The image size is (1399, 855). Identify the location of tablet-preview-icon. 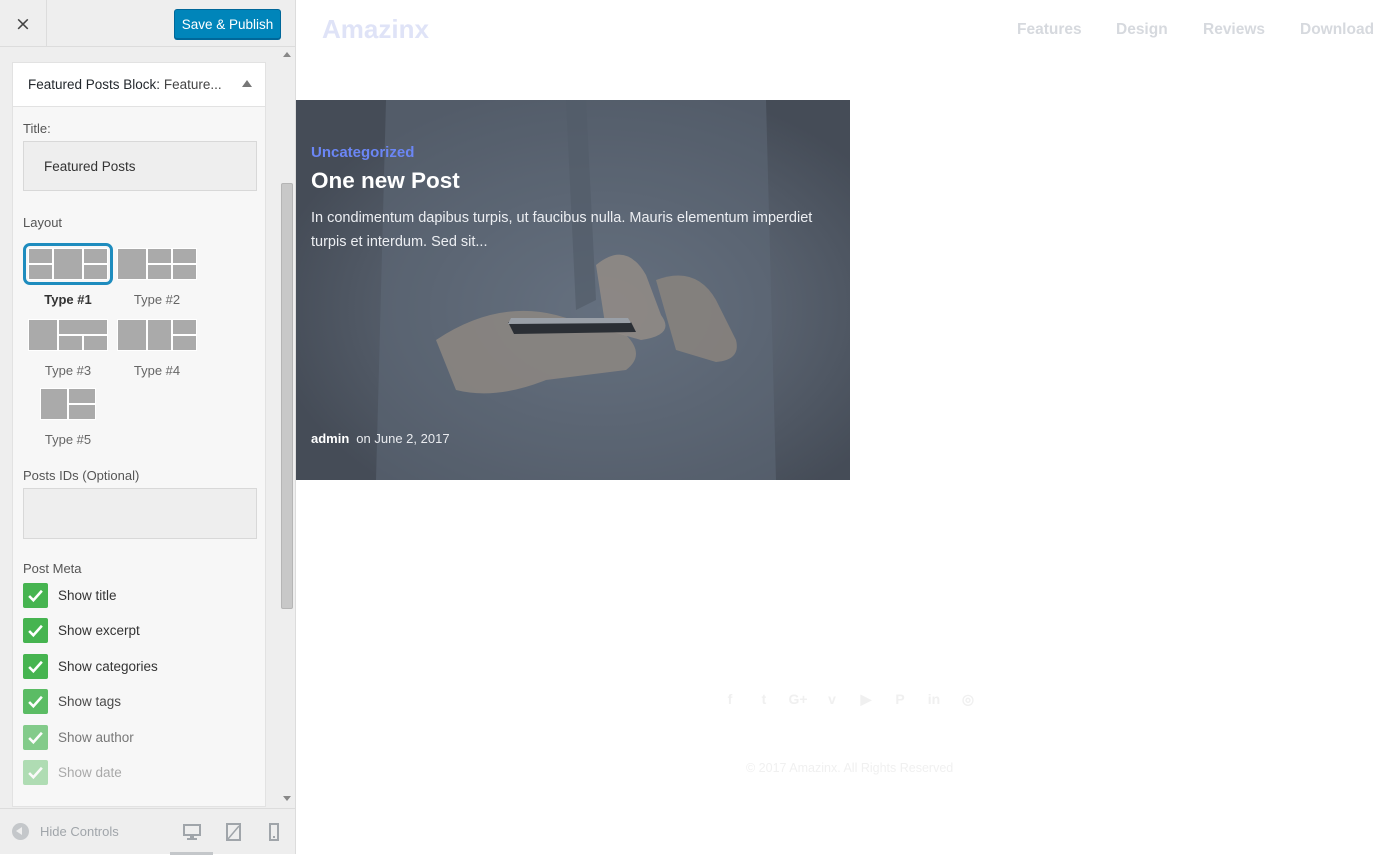
(233, 832).